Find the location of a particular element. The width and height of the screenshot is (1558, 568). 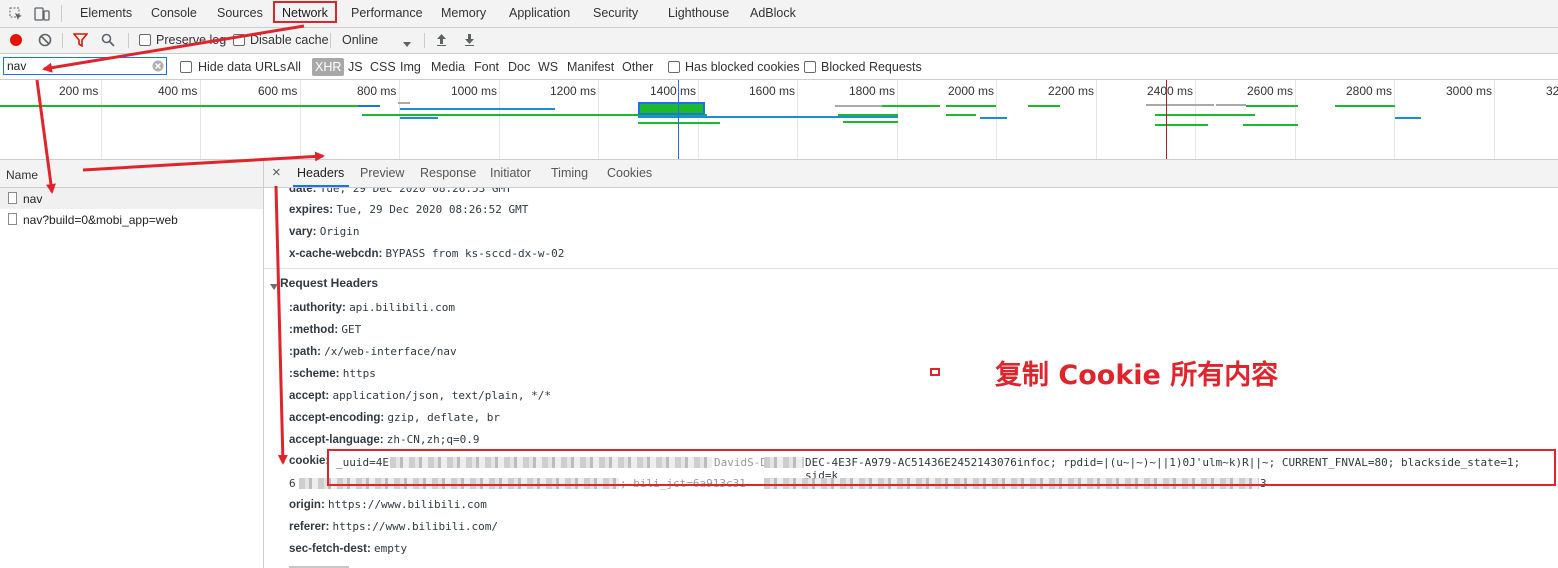

chevron-down-icon is located at coordinates (407, 44).